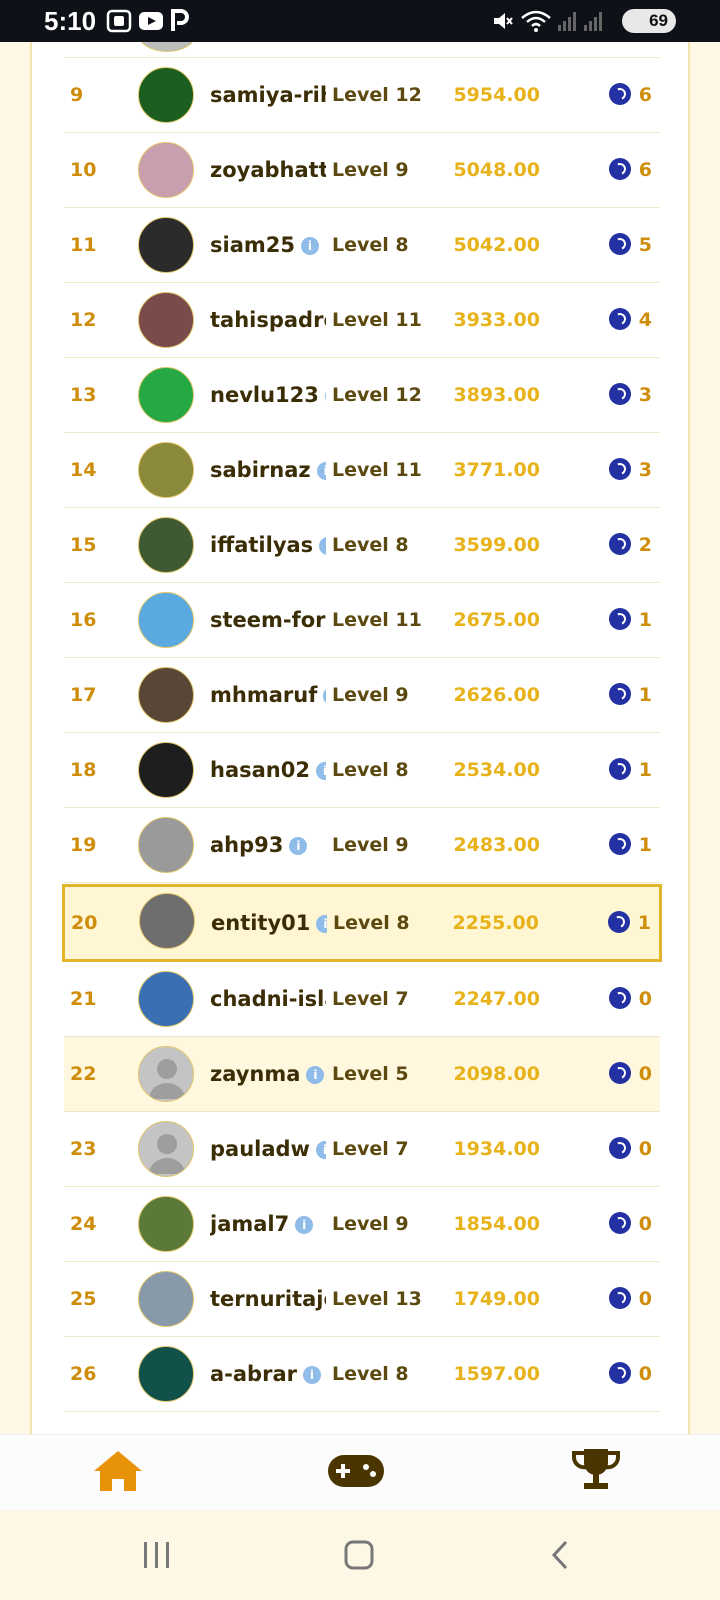 The height and width of the screenshot is (1600, 720). What do you see at coordinates (377, 620) in the screenshot?
I see `user-level: Level 11` at bounding box center [377, 620].